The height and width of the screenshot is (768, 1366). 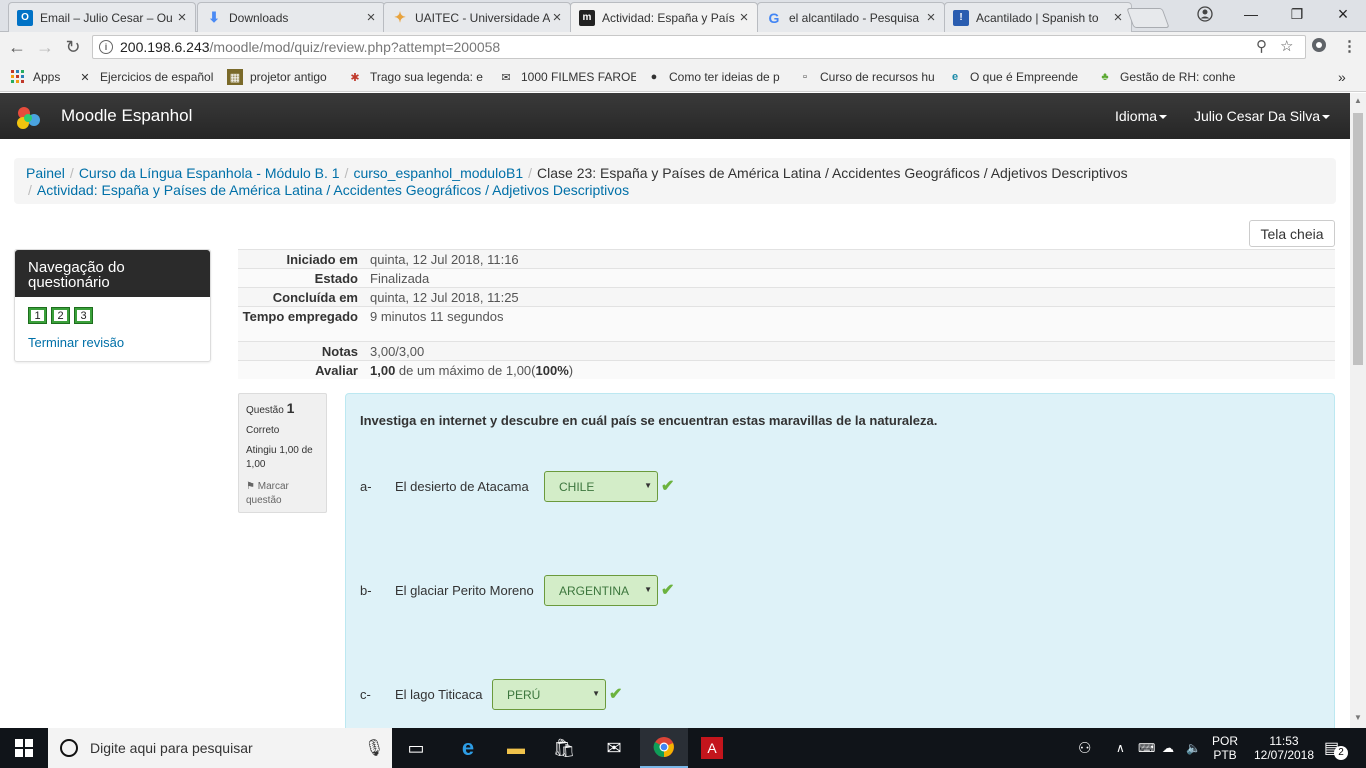 I want to click on answer-select-titicaca: PERÚ ▼, so click(x=549, y=694).